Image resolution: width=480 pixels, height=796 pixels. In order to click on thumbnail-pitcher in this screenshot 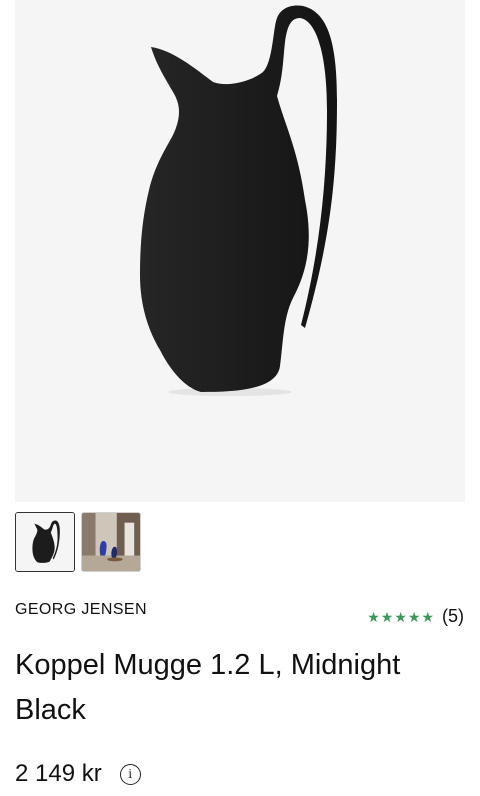, I will do `click(45, 542)`.